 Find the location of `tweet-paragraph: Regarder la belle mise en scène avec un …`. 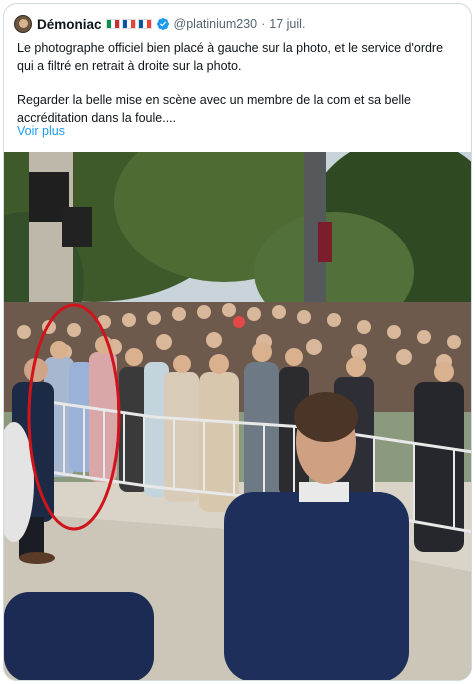

tweet-paragraph: Regarder la belle mise en scène avec un … is located at coordinates (214, 109).